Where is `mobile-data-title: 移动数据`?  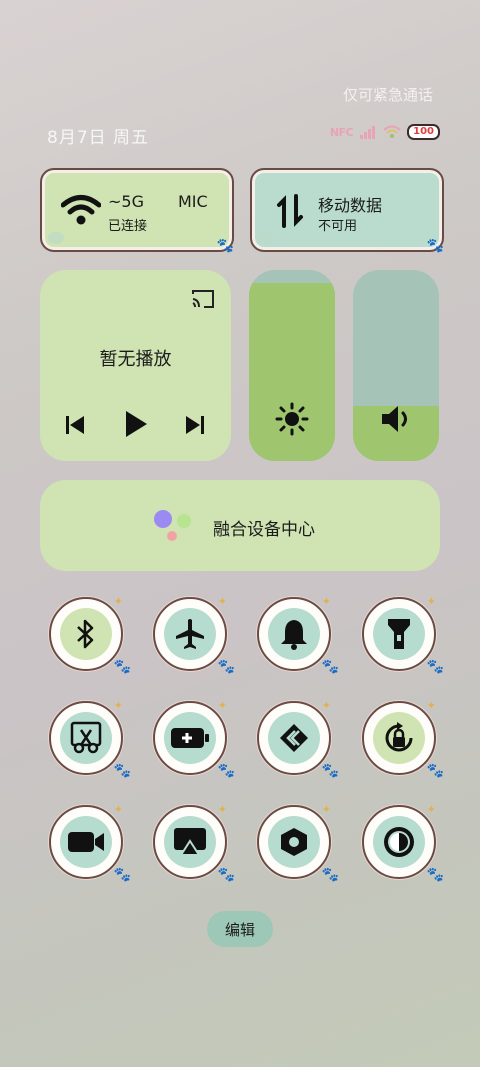
mobile-data-title: 移动数据 is located at coordinates (350, 205).